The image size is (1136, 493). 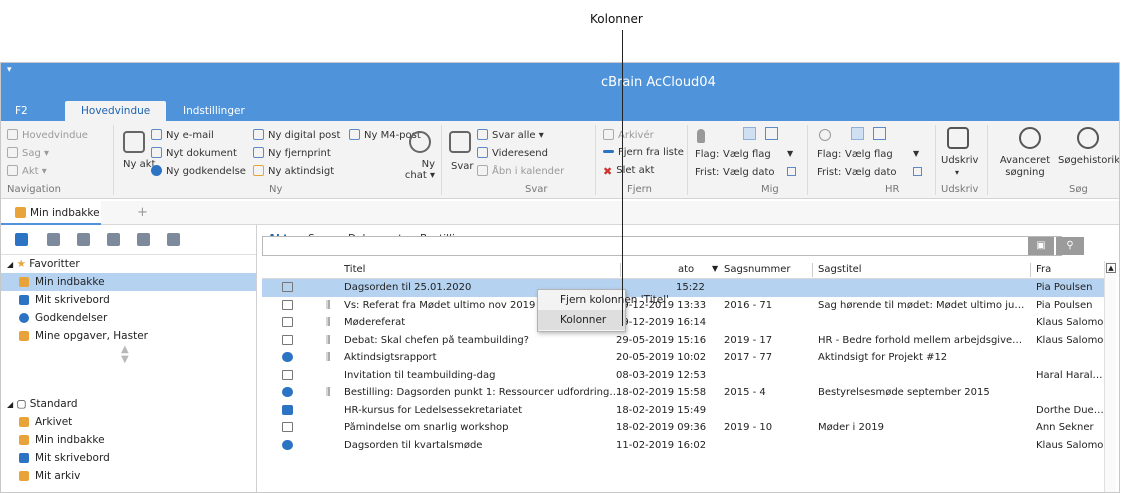 I want to click on delete-icon: ✖, so click(x=608, y=171).